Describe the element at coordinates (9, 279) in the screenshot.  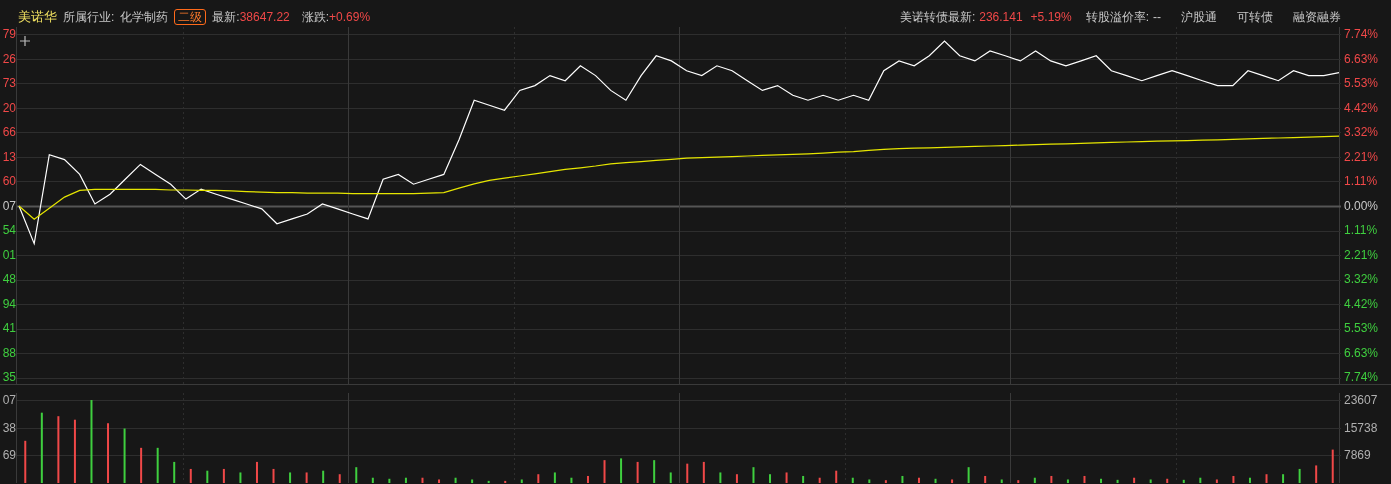
I see `axis-label: 48` at that location.